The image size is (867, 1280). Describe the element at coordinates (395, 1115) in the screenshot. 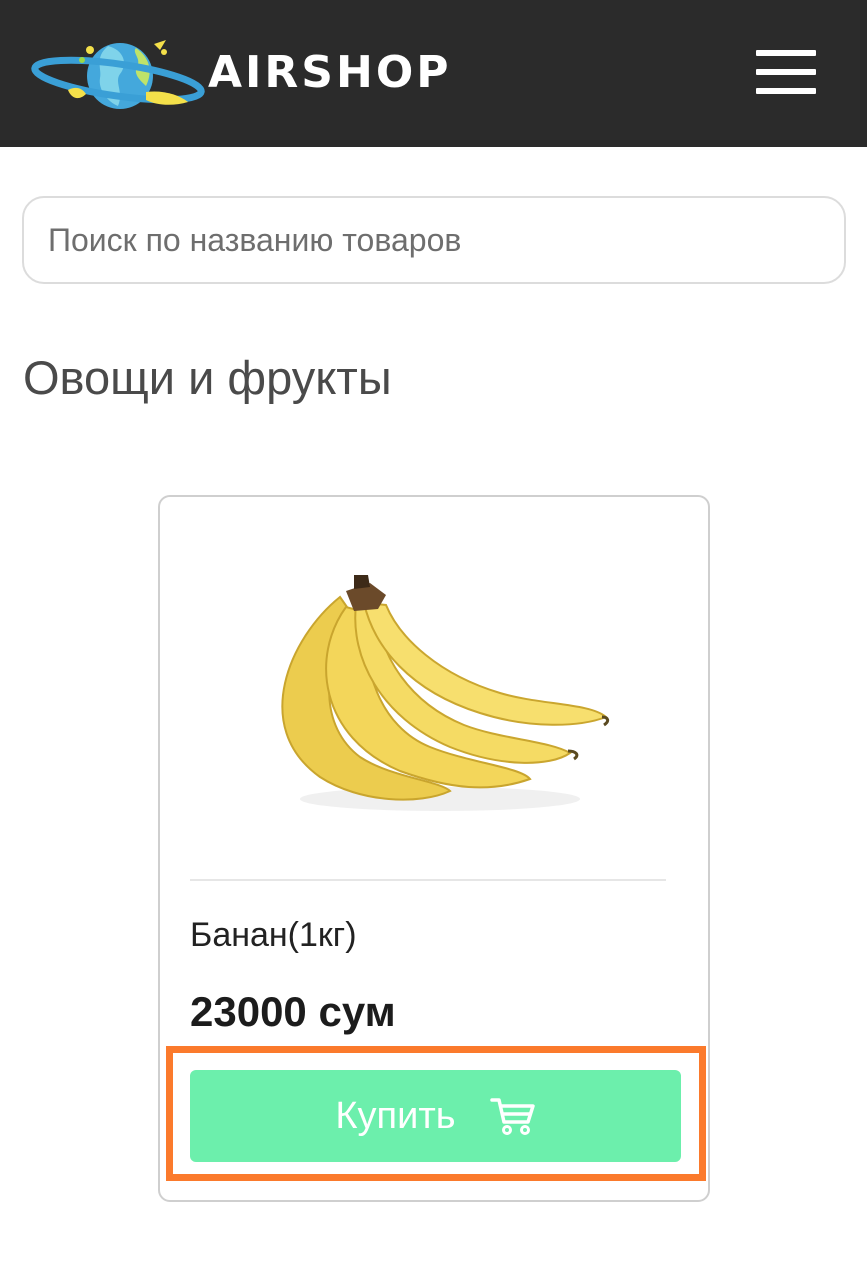

I see `buy-button-label: Купить` at that location.